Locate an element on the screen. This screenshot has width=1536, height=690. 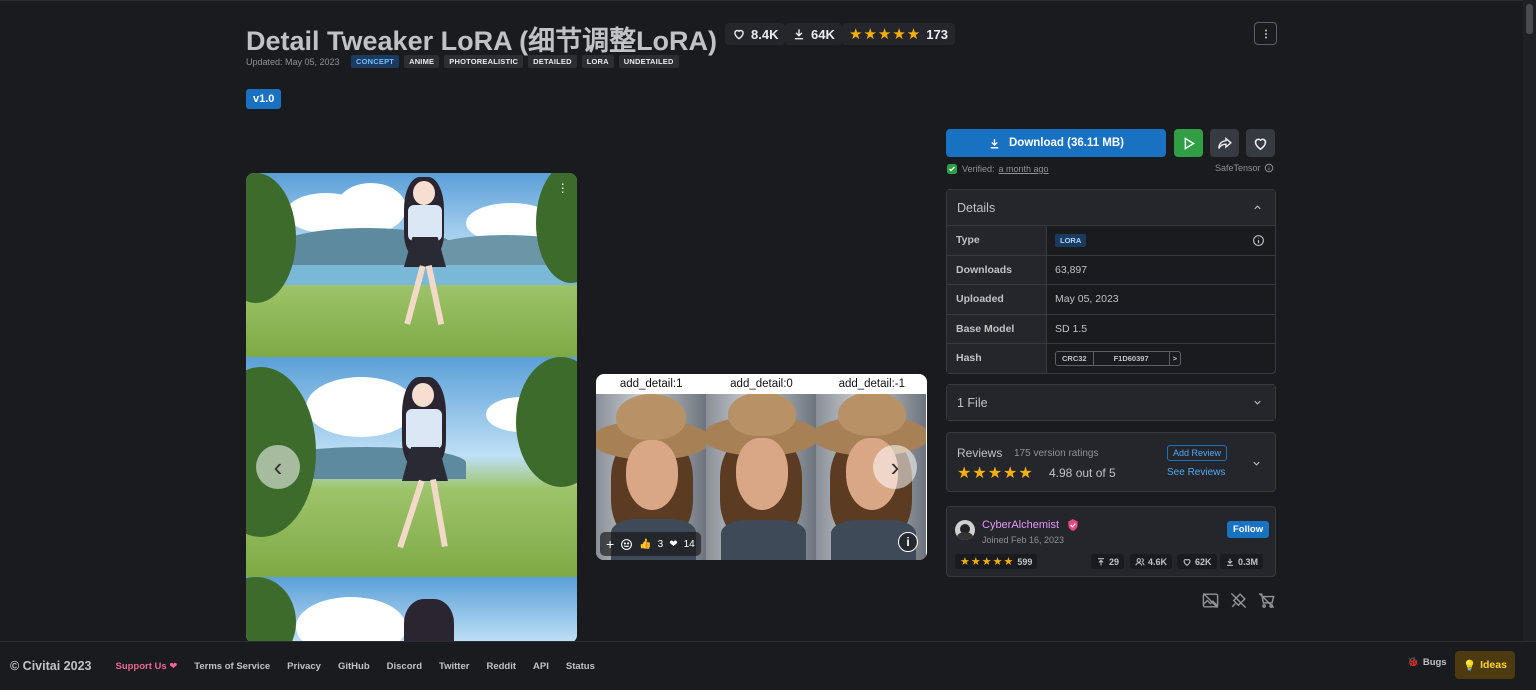
shield-check-icon is located at coordinates (952, 169).